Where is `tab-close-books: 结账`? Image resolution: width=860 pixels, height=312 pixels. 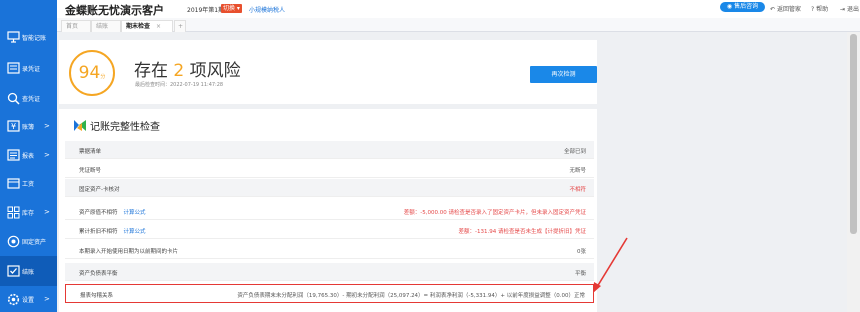 tab-close-books: 结账 is located at coordinates (106, 26).